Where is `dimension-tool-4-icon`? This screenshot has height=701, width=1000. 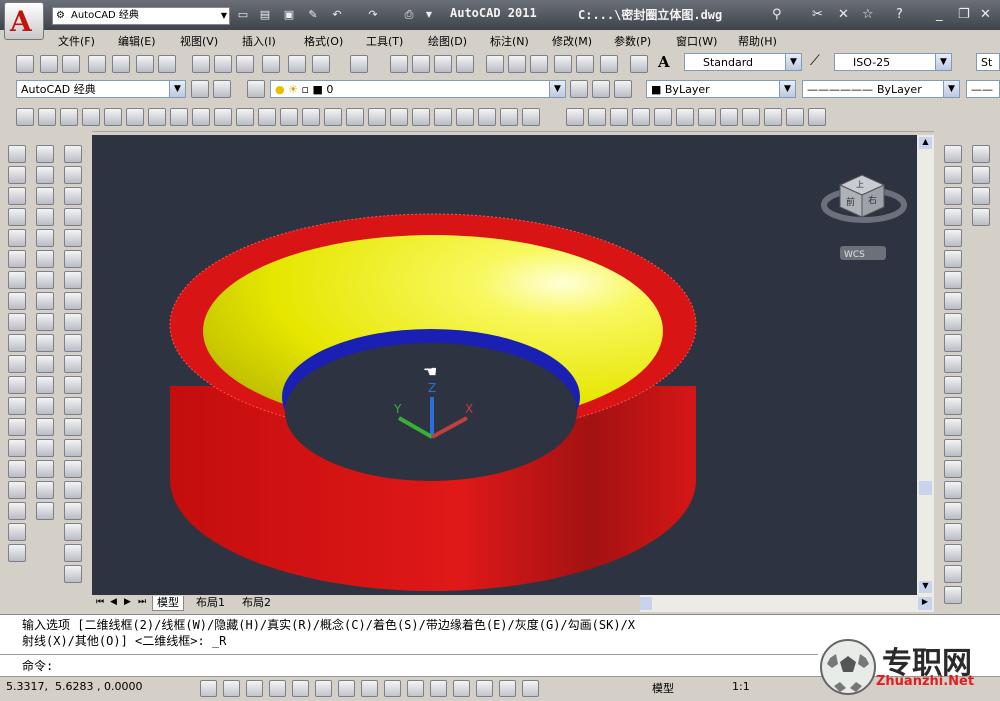 dimension-tool-4-icon is located at coordinates (953, 217).